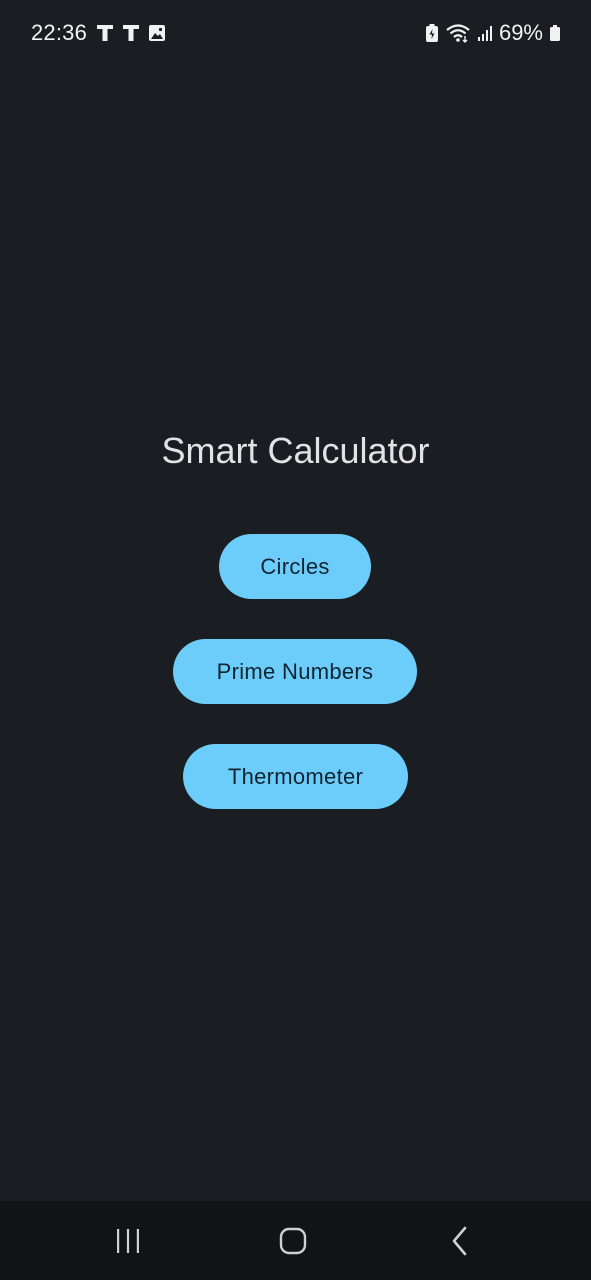 This screenshot has width=591, height=1280. What do you see at coordinates (295, 776) in the screenshot?
I see `thermometer-button: Thermometer` at bounding box center [295, 776].